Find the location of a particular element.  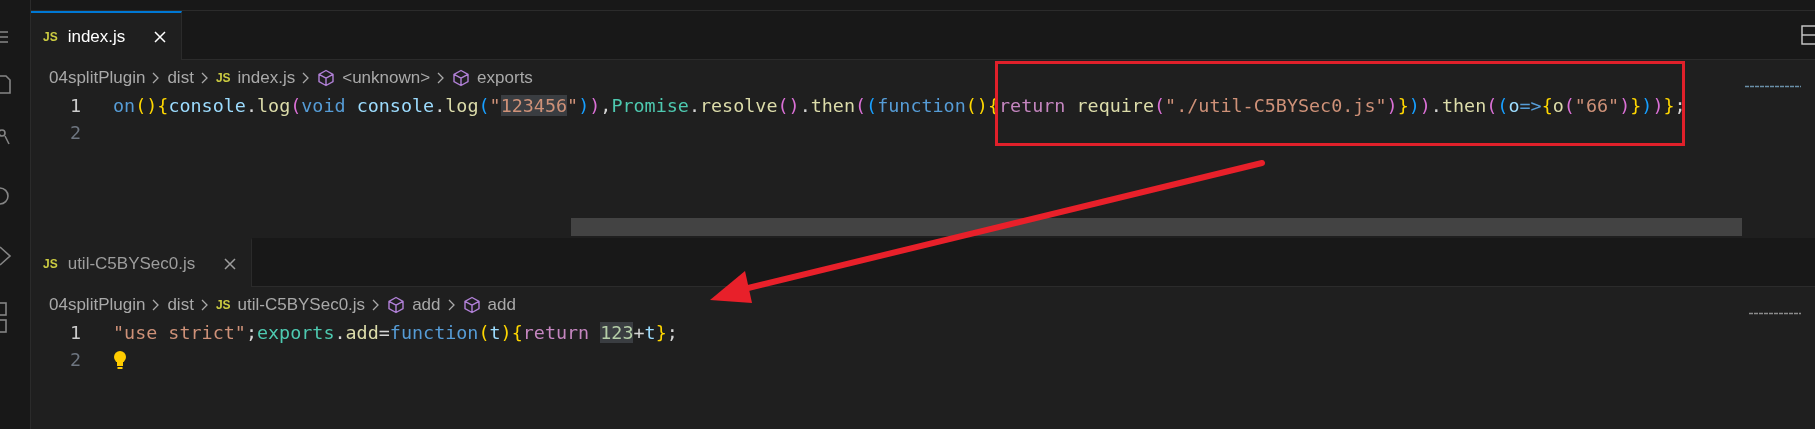

split-editor-icon is located at coordinates (1808, 35).